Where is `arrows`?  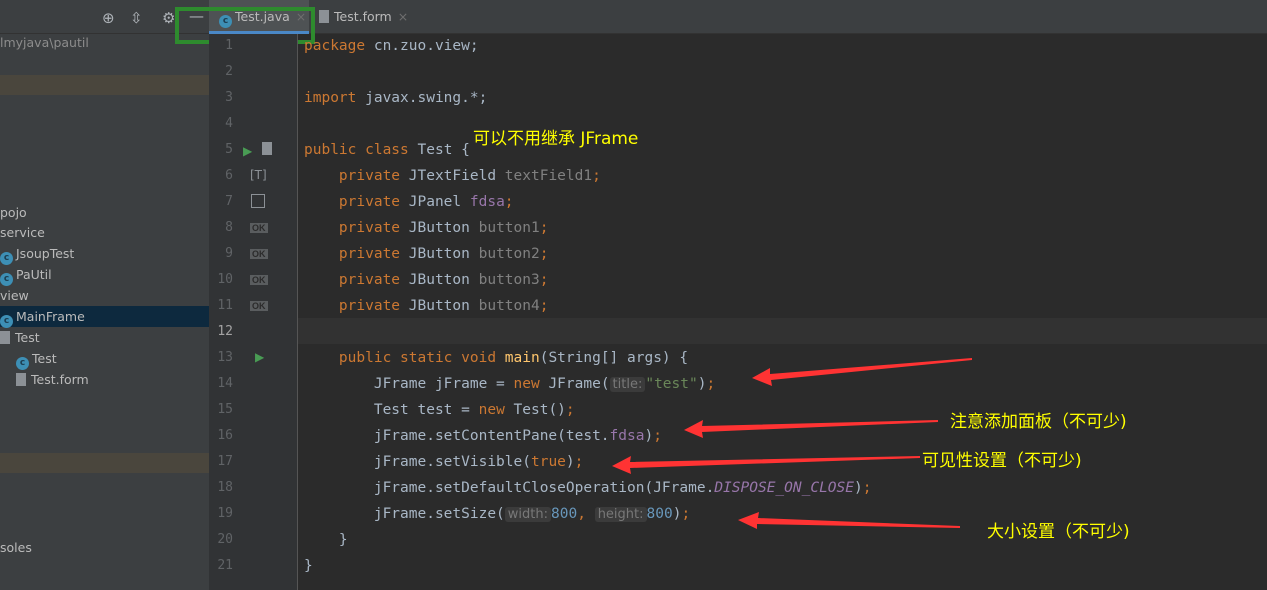 arrows is located at coordinates (792, 443).